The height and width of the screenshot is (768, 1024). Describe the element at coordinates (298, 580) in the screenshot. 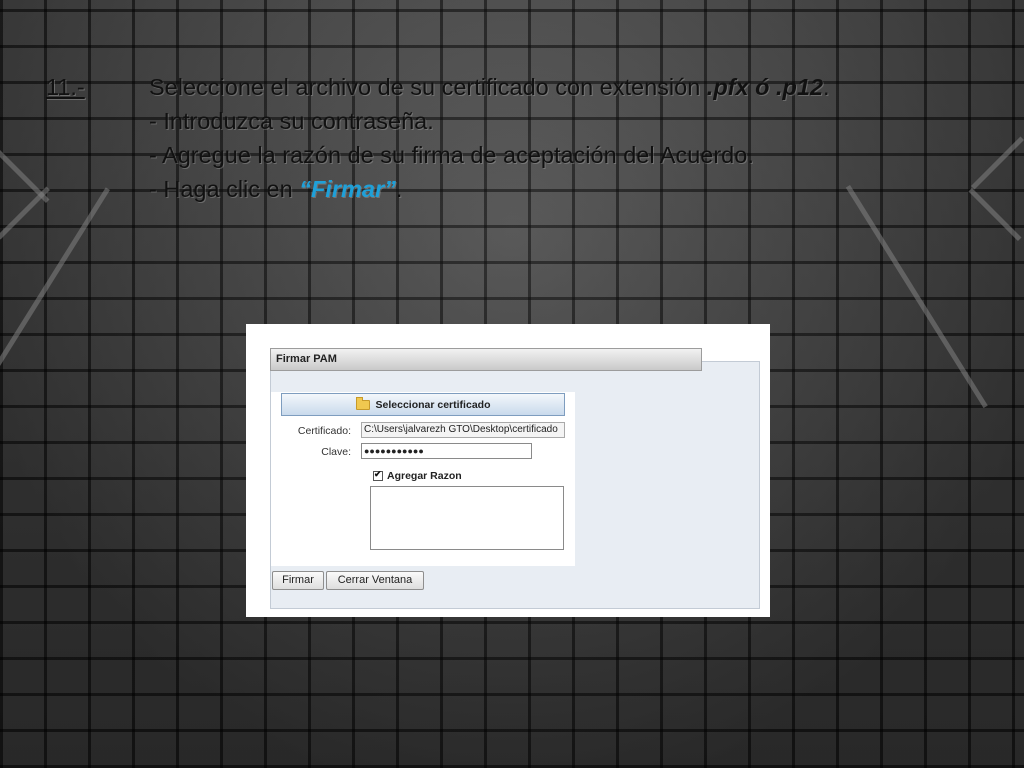

I see `firmar-button: Firmar` at that location.